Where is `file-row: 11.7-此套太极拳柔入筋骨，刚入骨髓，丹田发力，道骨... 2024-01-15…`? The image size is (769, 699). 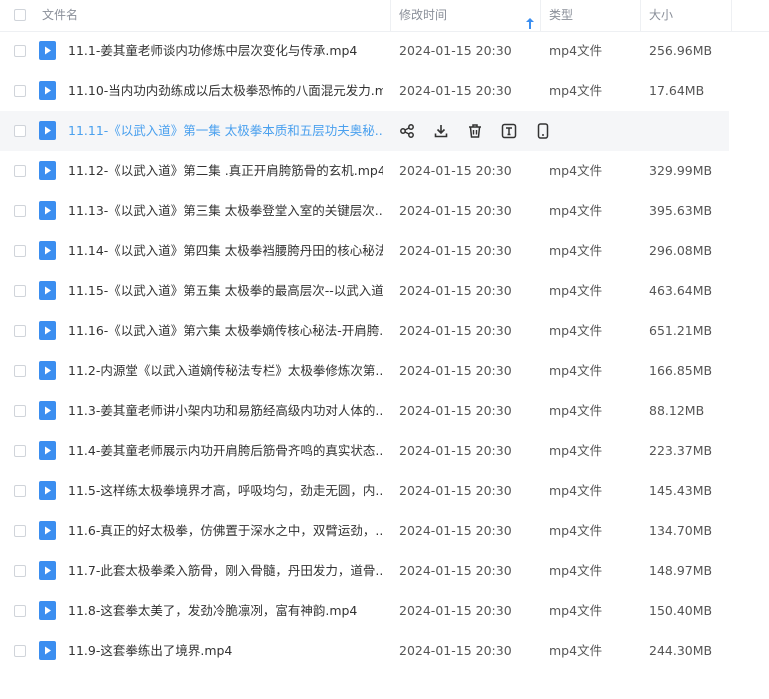 file-row: 11.7-此套太极拳柔入筋骨，刚入骨髓，丹田发力，道骨... 2024-01-15… is located at coordinates (384, 571).